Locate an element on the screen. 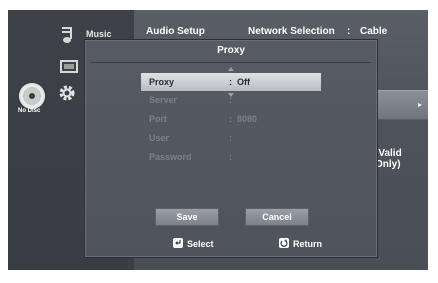 The width and height of the screenshot is (438, 283). save-button: Save is located at coordinates (187, 217).